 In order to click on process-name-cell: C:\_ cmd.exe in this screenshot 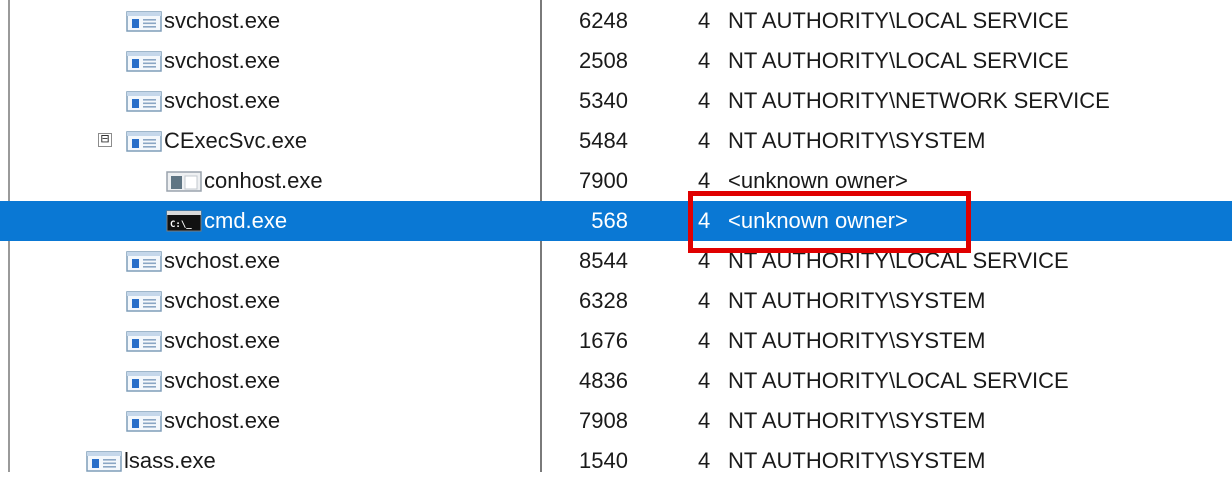, I will do `click(226, 221)`.